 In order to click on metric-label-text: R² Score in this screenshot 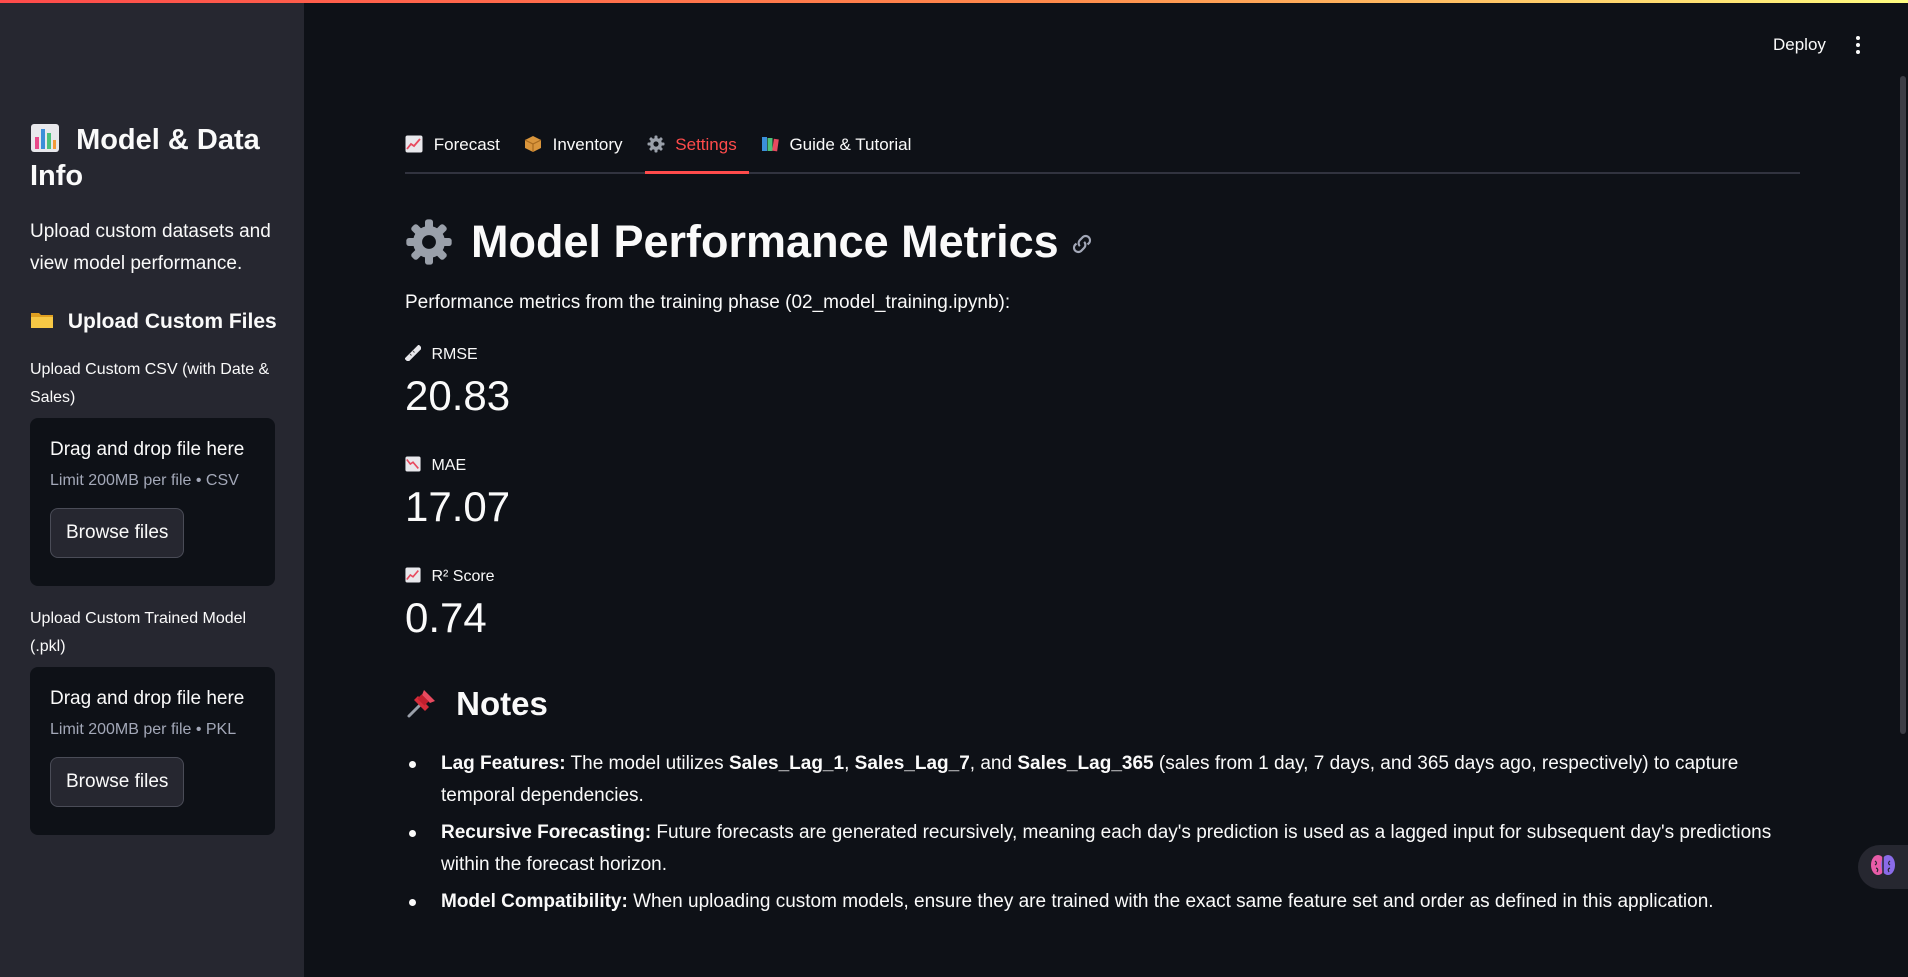, I will do `click(463, 576)`.